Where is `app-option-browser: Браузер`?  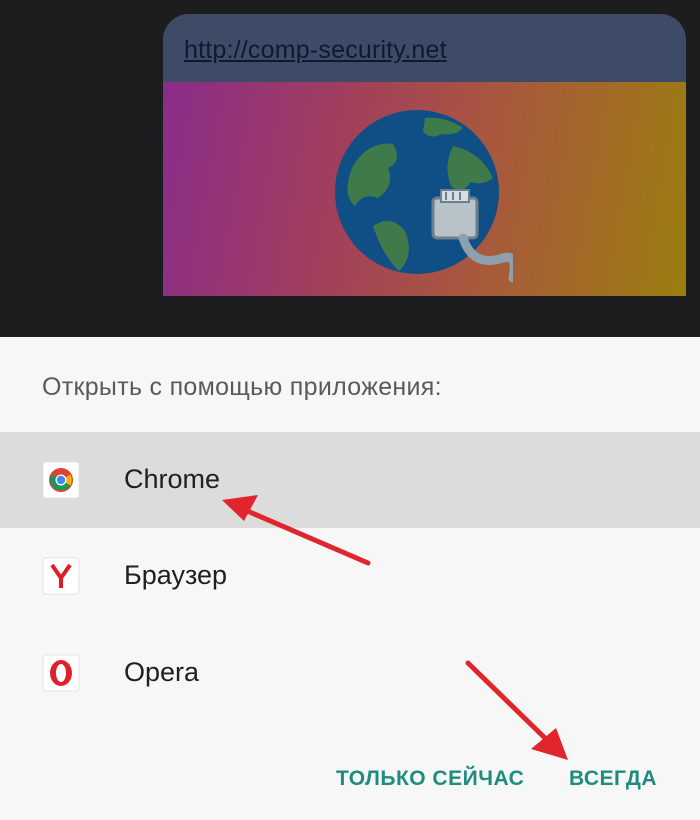
app-option-browser: Браузер is located at coordinates (350, 576).